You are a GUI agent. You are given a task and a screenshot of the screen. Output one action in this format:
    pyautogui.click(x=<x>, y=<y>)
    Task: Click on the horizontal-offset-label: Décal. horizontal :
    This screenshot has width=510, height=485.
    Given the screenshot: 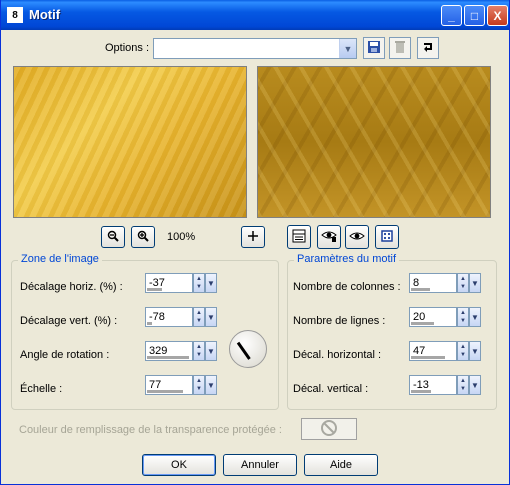 What is the action you would take?
    pyautogui.click(x=337, y=355)
    